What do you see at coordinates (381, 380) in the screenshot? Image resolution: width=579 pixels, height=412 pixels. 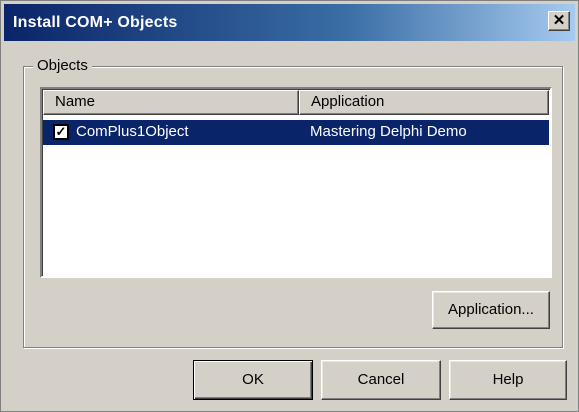 I see `cancel-button: Cancel` at bounding box center [381, 380].